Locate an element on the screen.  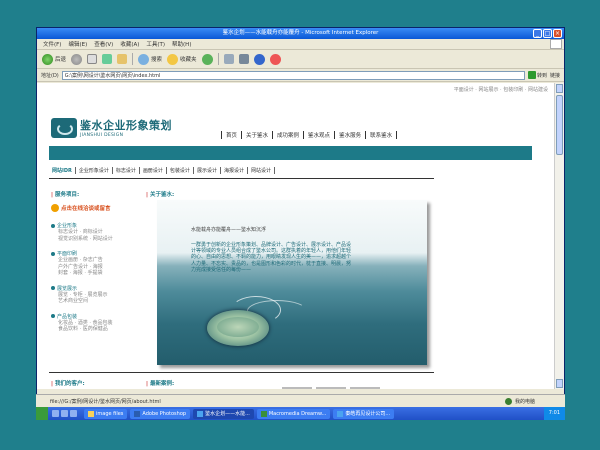
favorites-button: 收藏夹 is located at coordinates (182, 59).